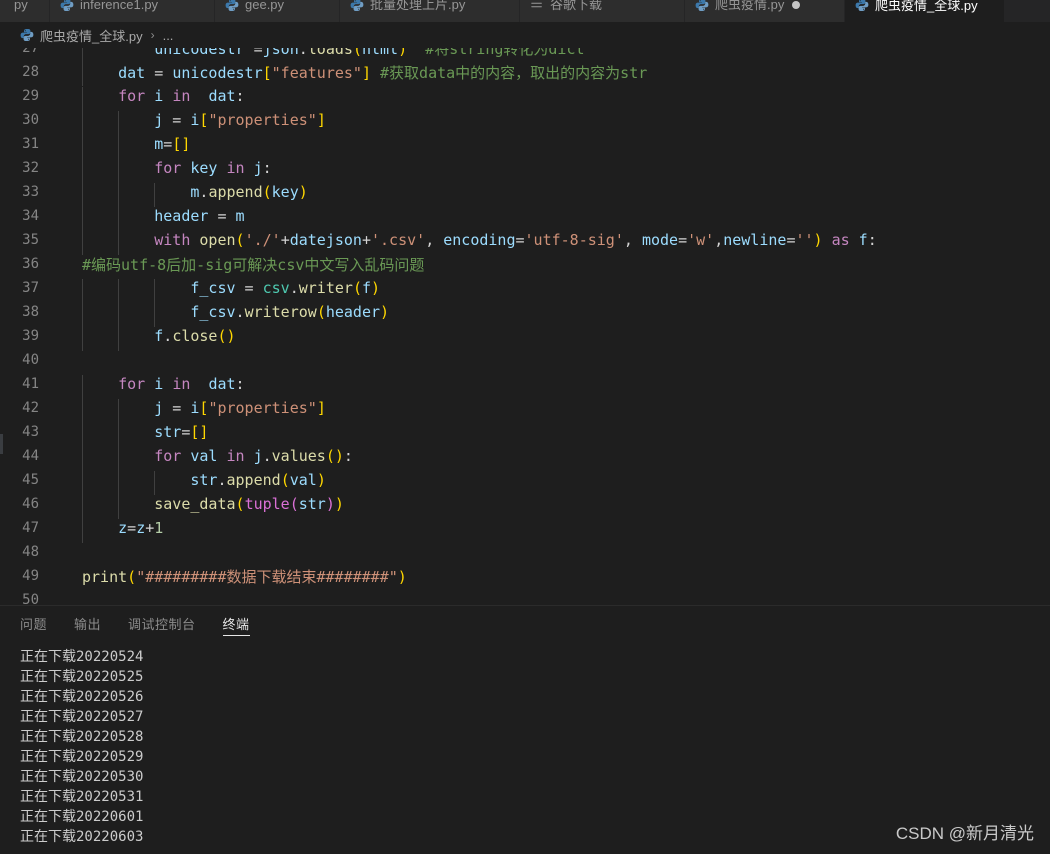  Describe the element at coordinates (755, 240) in the screenshot. I see `code-token: newline` at that location.